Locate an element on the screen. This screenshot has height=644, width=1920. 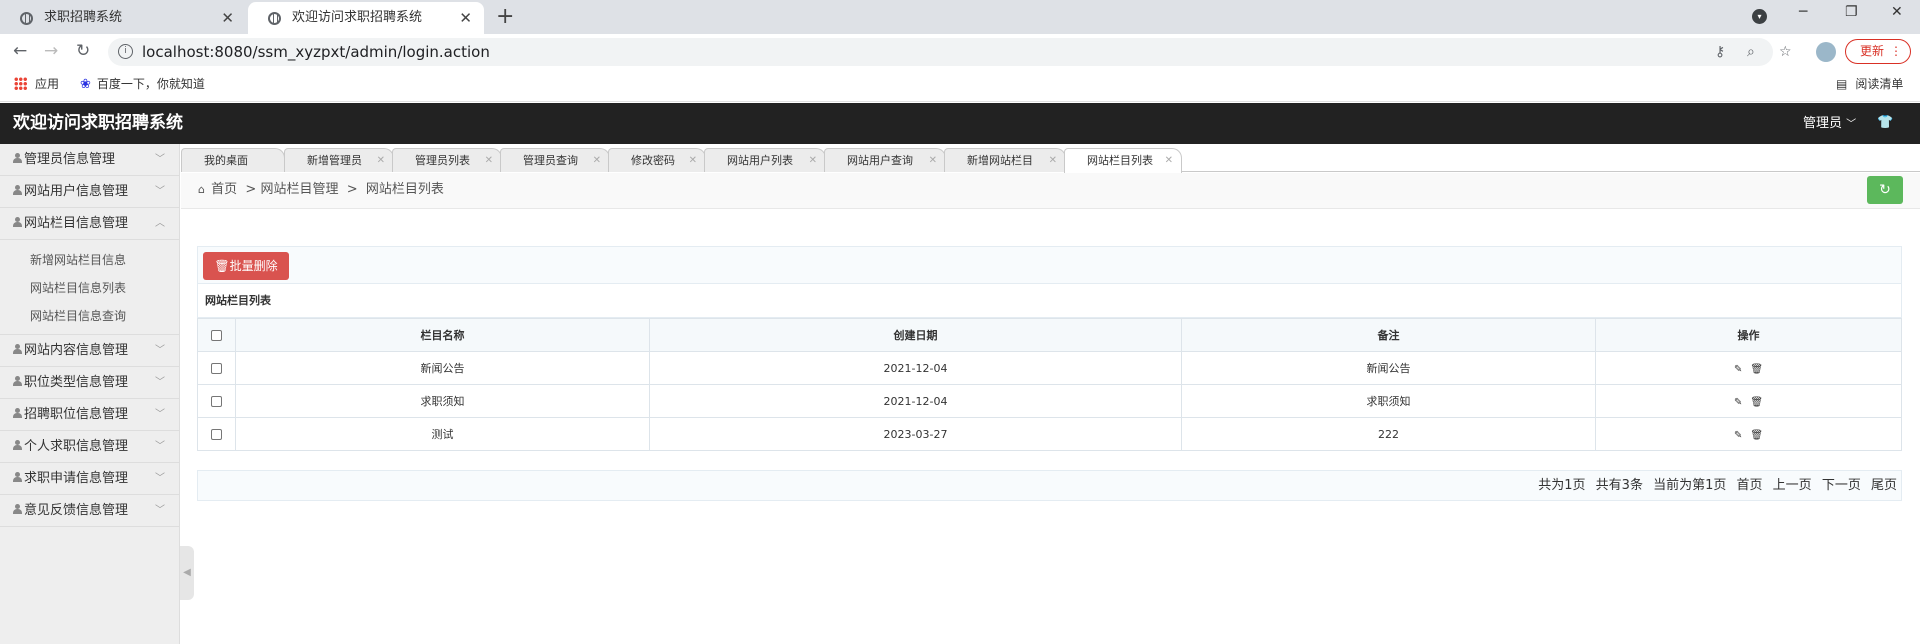
sidebar-collapse-handle: ◀ is located at coordinates (187, 573).